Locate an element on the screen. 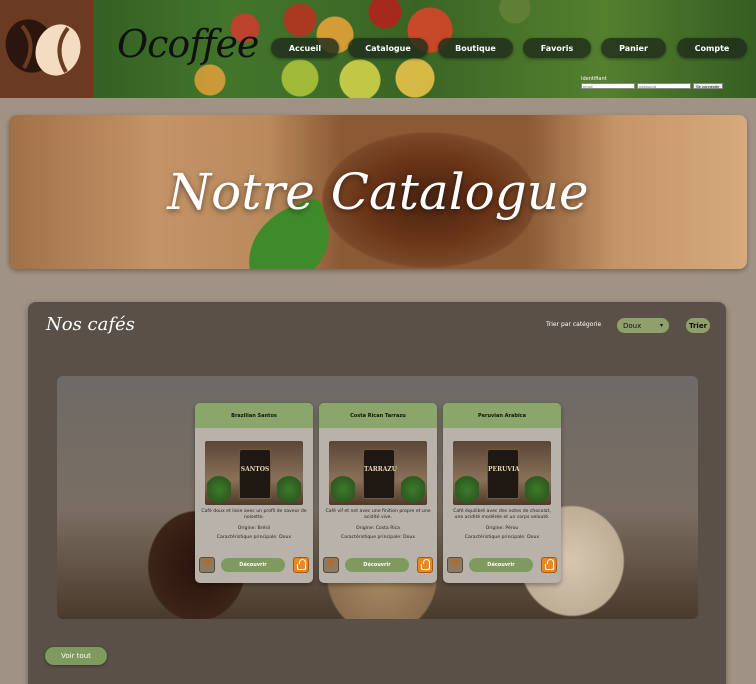 Image resolution: width=756 pixels, height=684 pixels. brand-name: Ocoffee is located at coordinates (188, 44).